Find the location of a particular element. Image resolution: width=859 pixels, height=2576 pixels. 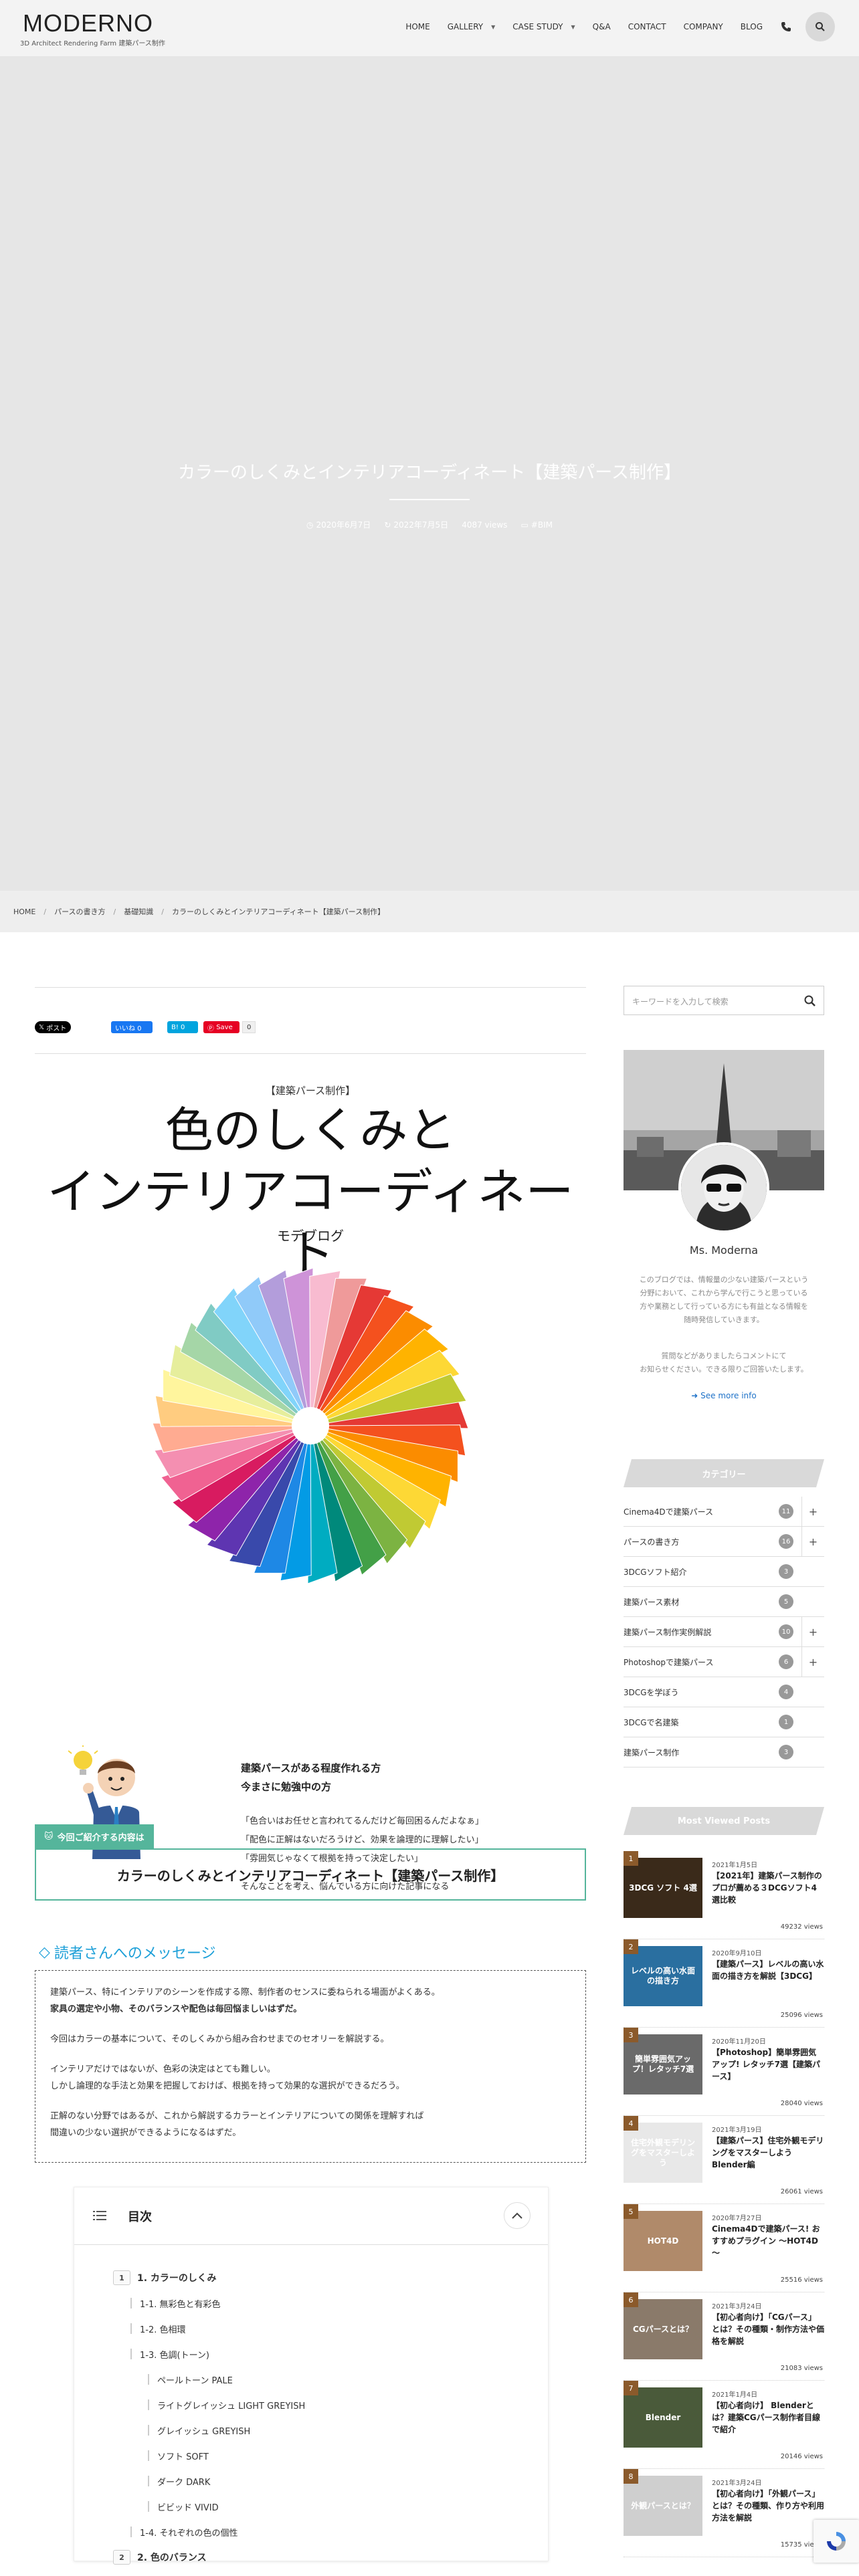

post-title: 【初心者向け】 Blenderとは？建築CGパース制作者目線で紹介 is located at coordinates (768, 2417).